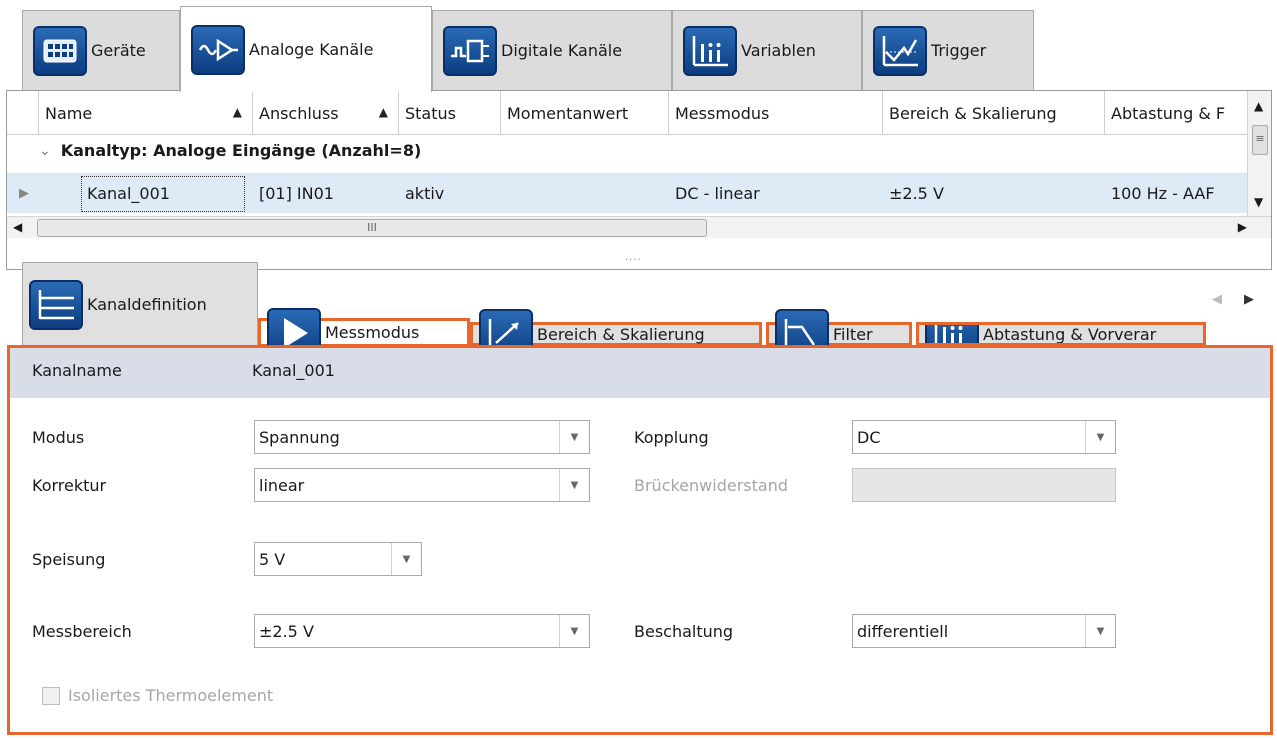 Image resolution: width=1277 pixels, height=740 pixels. Describe the element at coordinates (984, 631) in the screenshot. I see `beschaltung-dropdown: differentiell ▼` at that location.